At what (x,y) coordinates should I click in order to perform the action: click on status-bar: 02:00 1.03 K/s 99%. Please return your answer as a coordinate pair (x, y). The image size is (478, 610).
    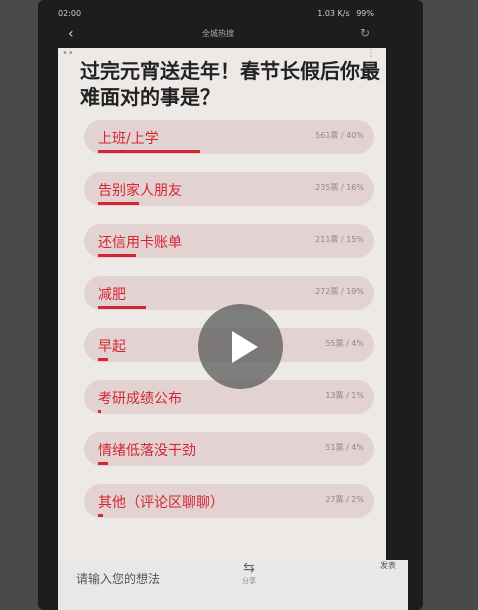
    Looking at the image, I should click on (218, 13).